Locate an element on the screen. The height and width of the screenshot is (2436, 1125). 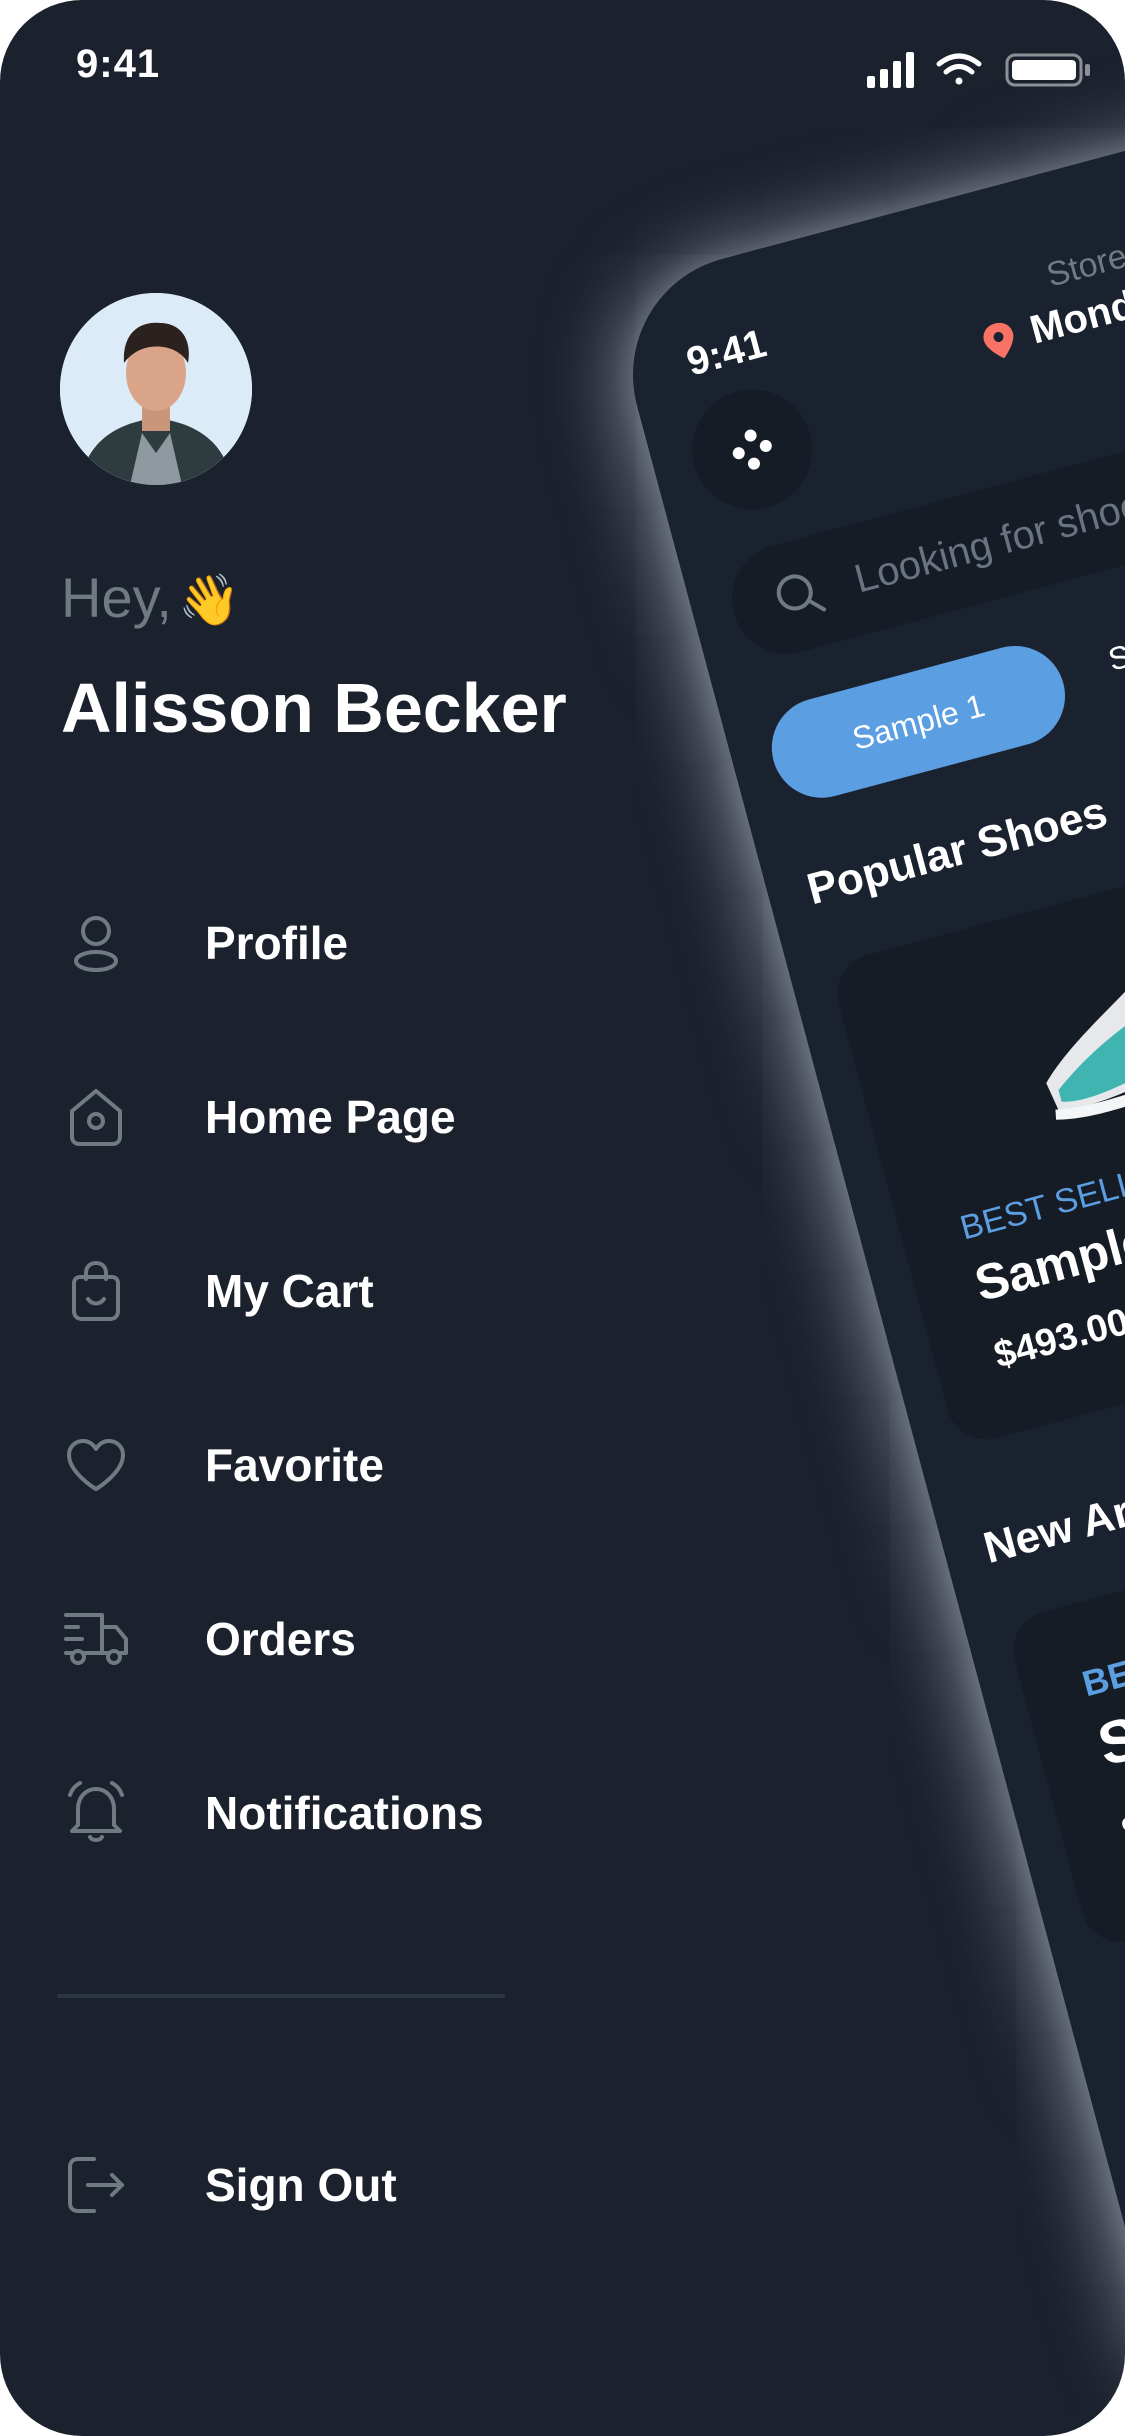
popular-shoes-title: Popular Shoes is located at coordinates (957, 851).